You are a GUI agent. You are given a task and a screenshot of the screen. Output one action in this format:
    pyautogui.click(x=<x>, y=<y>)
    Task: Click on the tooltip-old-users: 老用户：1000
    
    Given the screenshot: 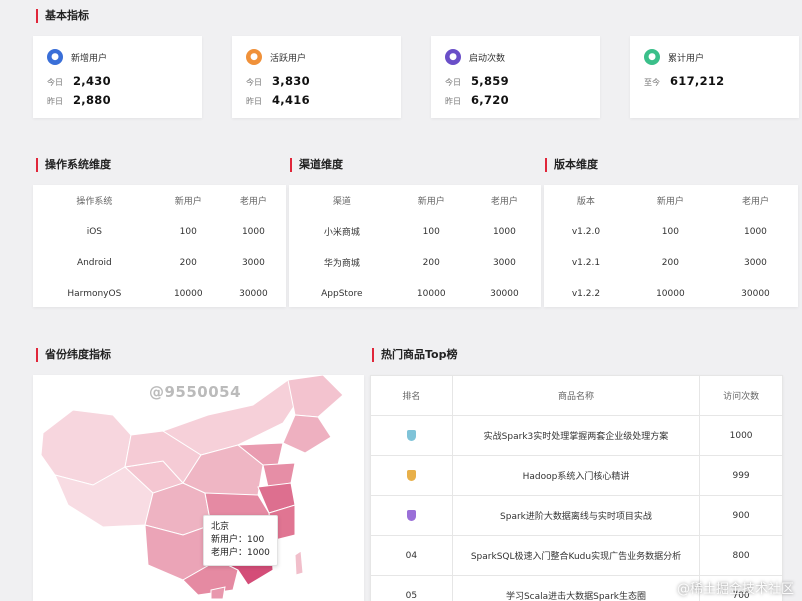 What is the action you would take?
    pyautogui.click(x=240, y=553)
    